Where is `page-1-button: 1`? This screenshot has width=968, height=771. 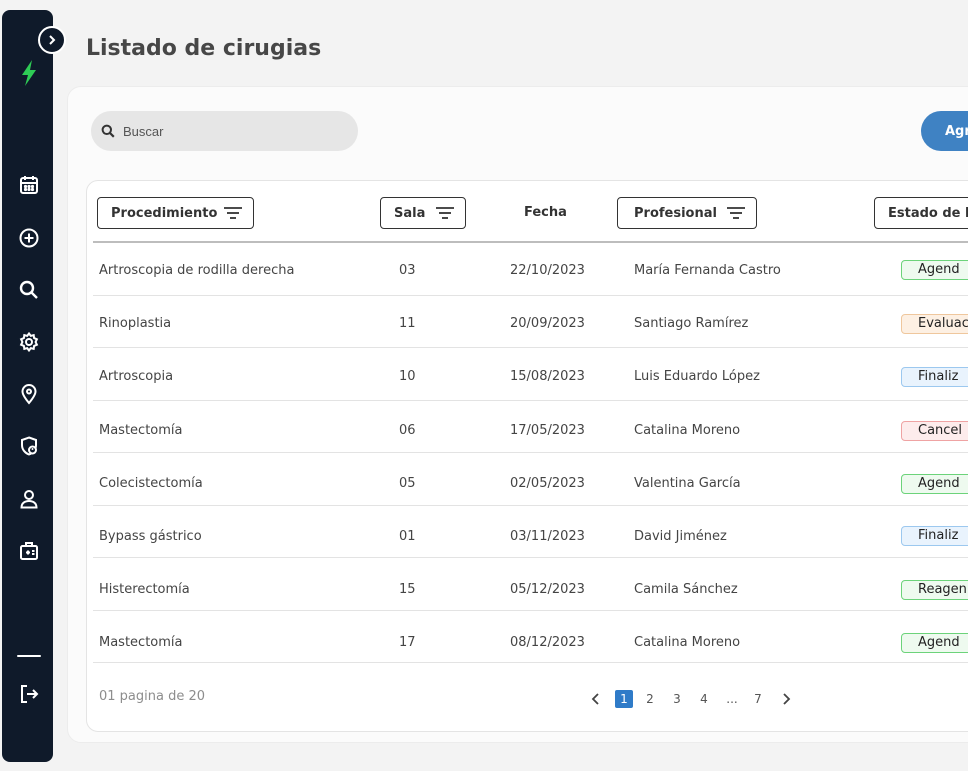 page-1-button: 1 is located at coordinates (624, 699).